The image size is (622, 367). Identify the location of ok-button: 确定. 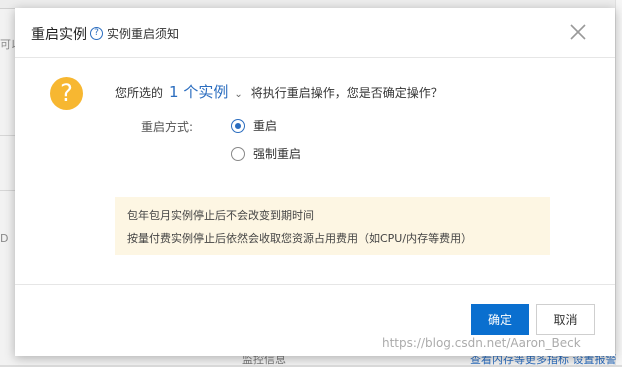
(500, 319).